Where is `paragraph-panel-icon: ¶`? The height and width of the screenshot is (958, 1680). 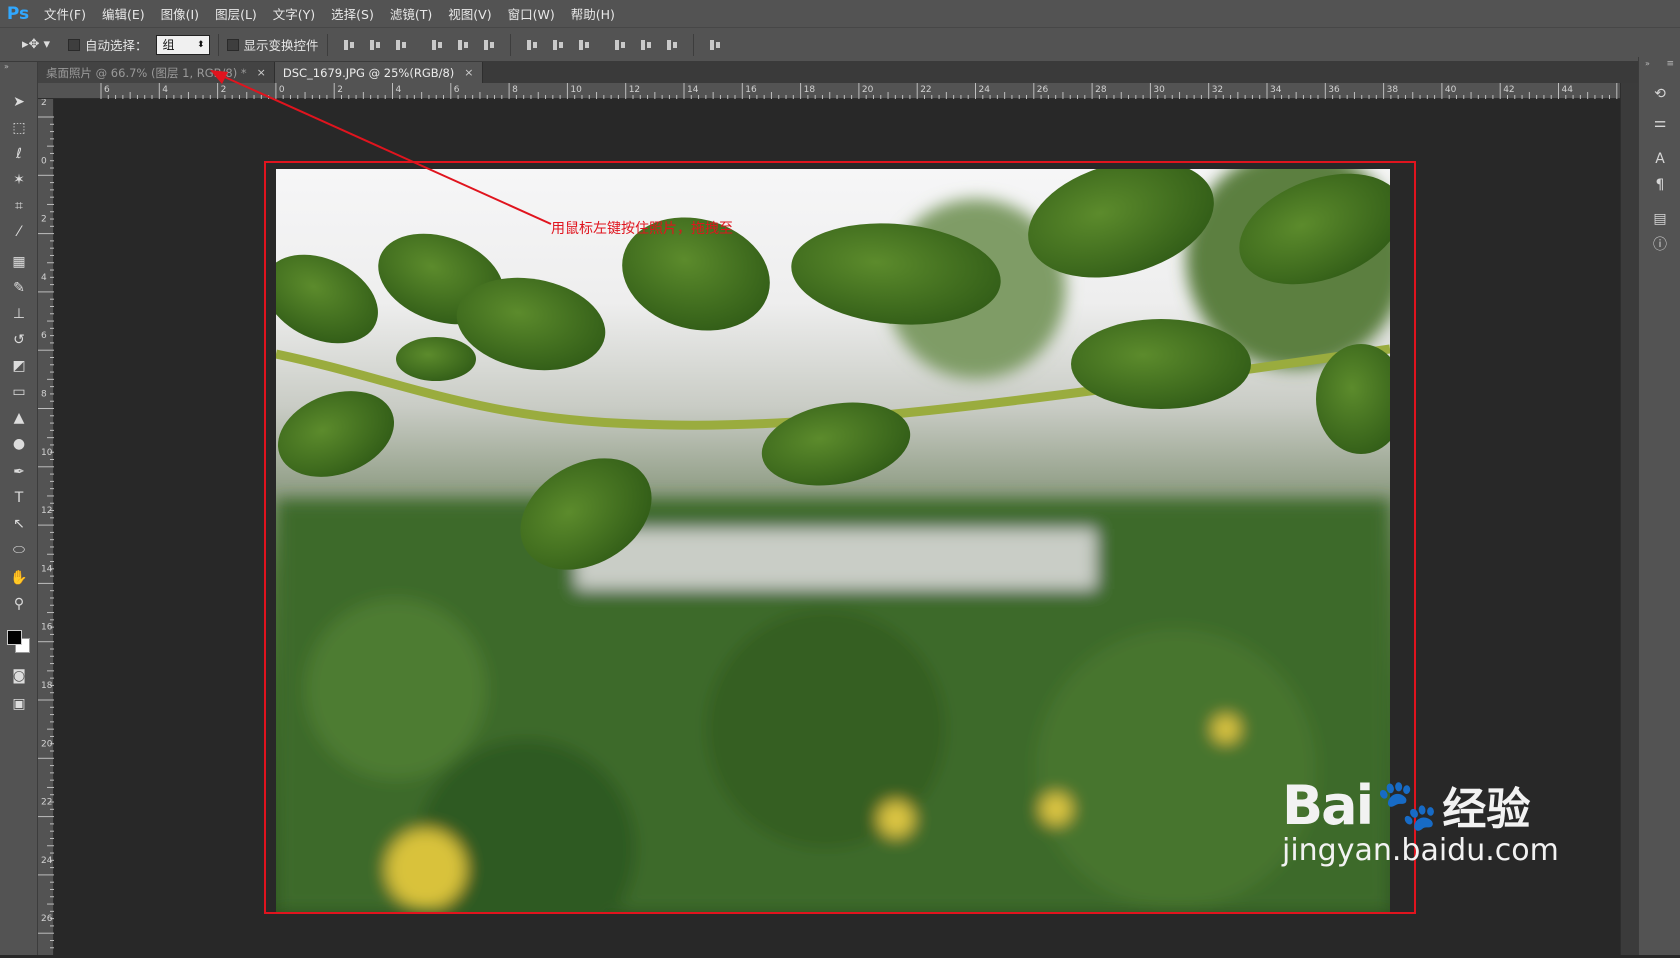
paragraph-panel-icon: ¶ is located at coordinates (1660, 185).